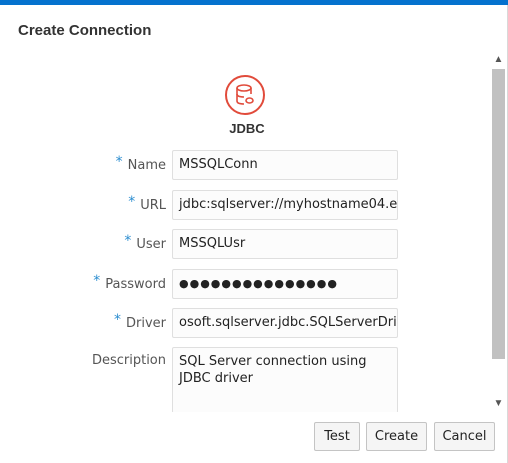  I want to click on url-field: jdbc:sqlserver://myhostname04.exan, so click(285, 205).